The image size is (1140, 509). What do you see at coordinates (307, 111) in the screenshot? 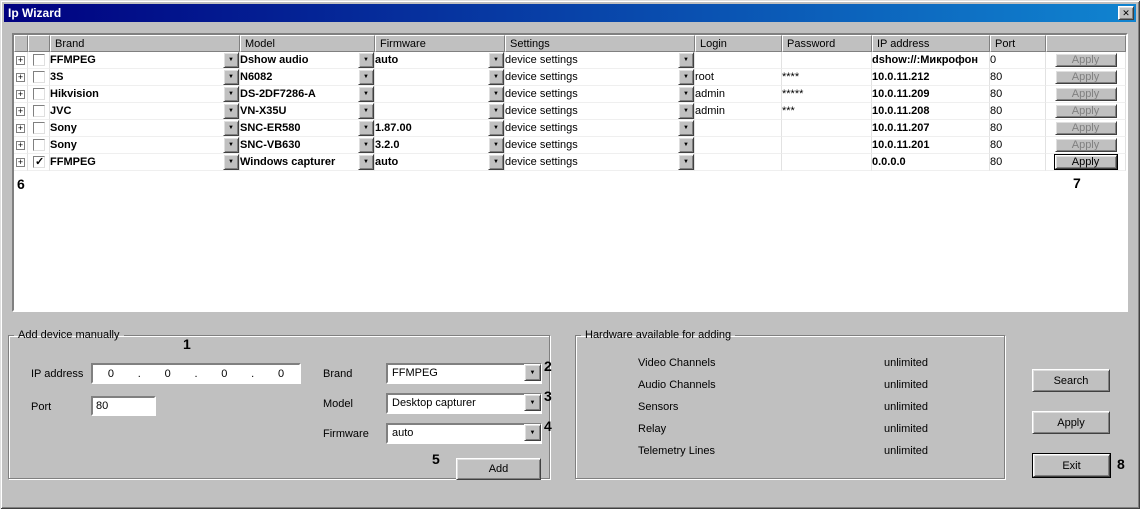
I see `model-combobox: VN-X35U ▼` at bounding box center [307, 111].